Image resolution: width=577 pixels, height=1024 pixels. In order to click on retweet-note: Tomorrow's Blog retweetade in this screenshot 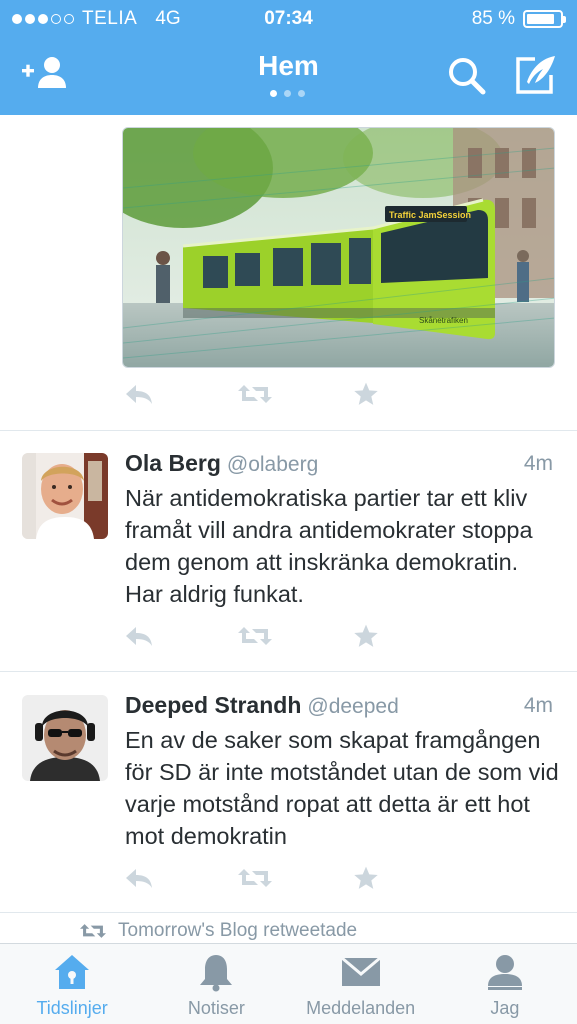, I will do `click(238, 930)`.